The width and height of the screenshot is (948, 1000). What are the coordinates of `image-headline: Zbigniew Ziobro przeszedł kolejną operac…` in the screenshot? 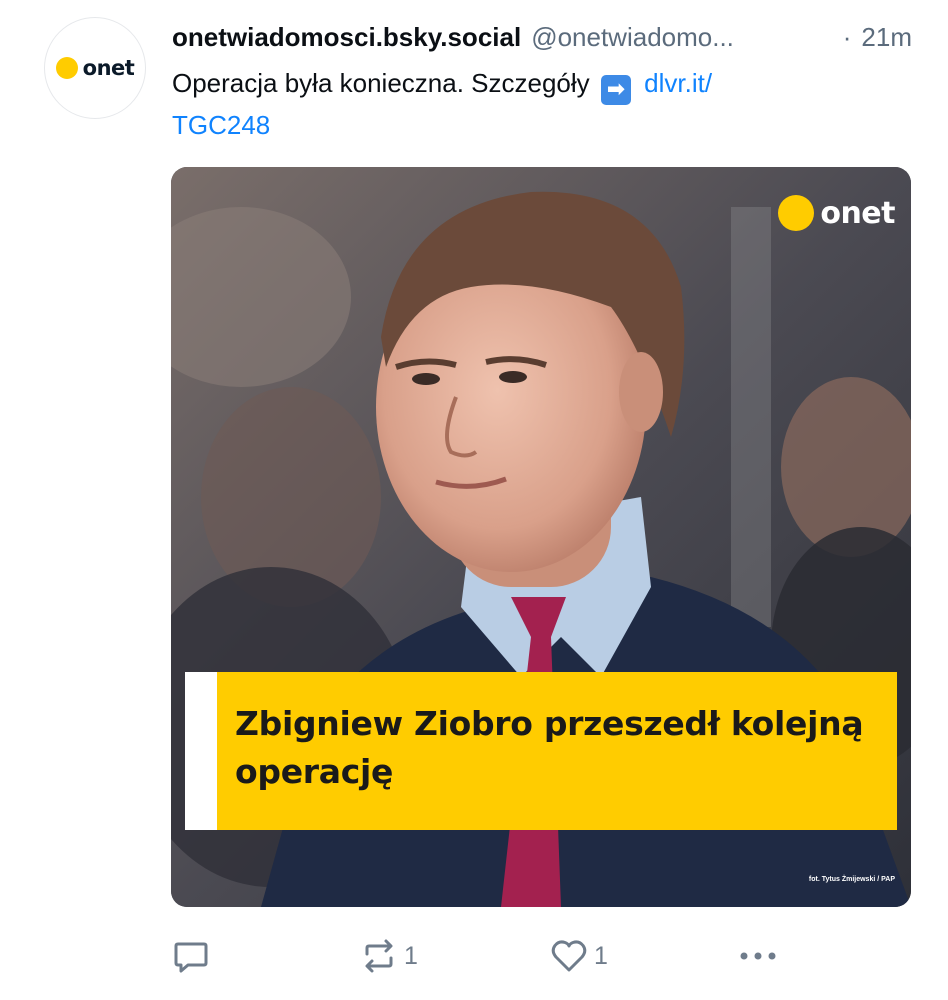 It's located at (556, 748).